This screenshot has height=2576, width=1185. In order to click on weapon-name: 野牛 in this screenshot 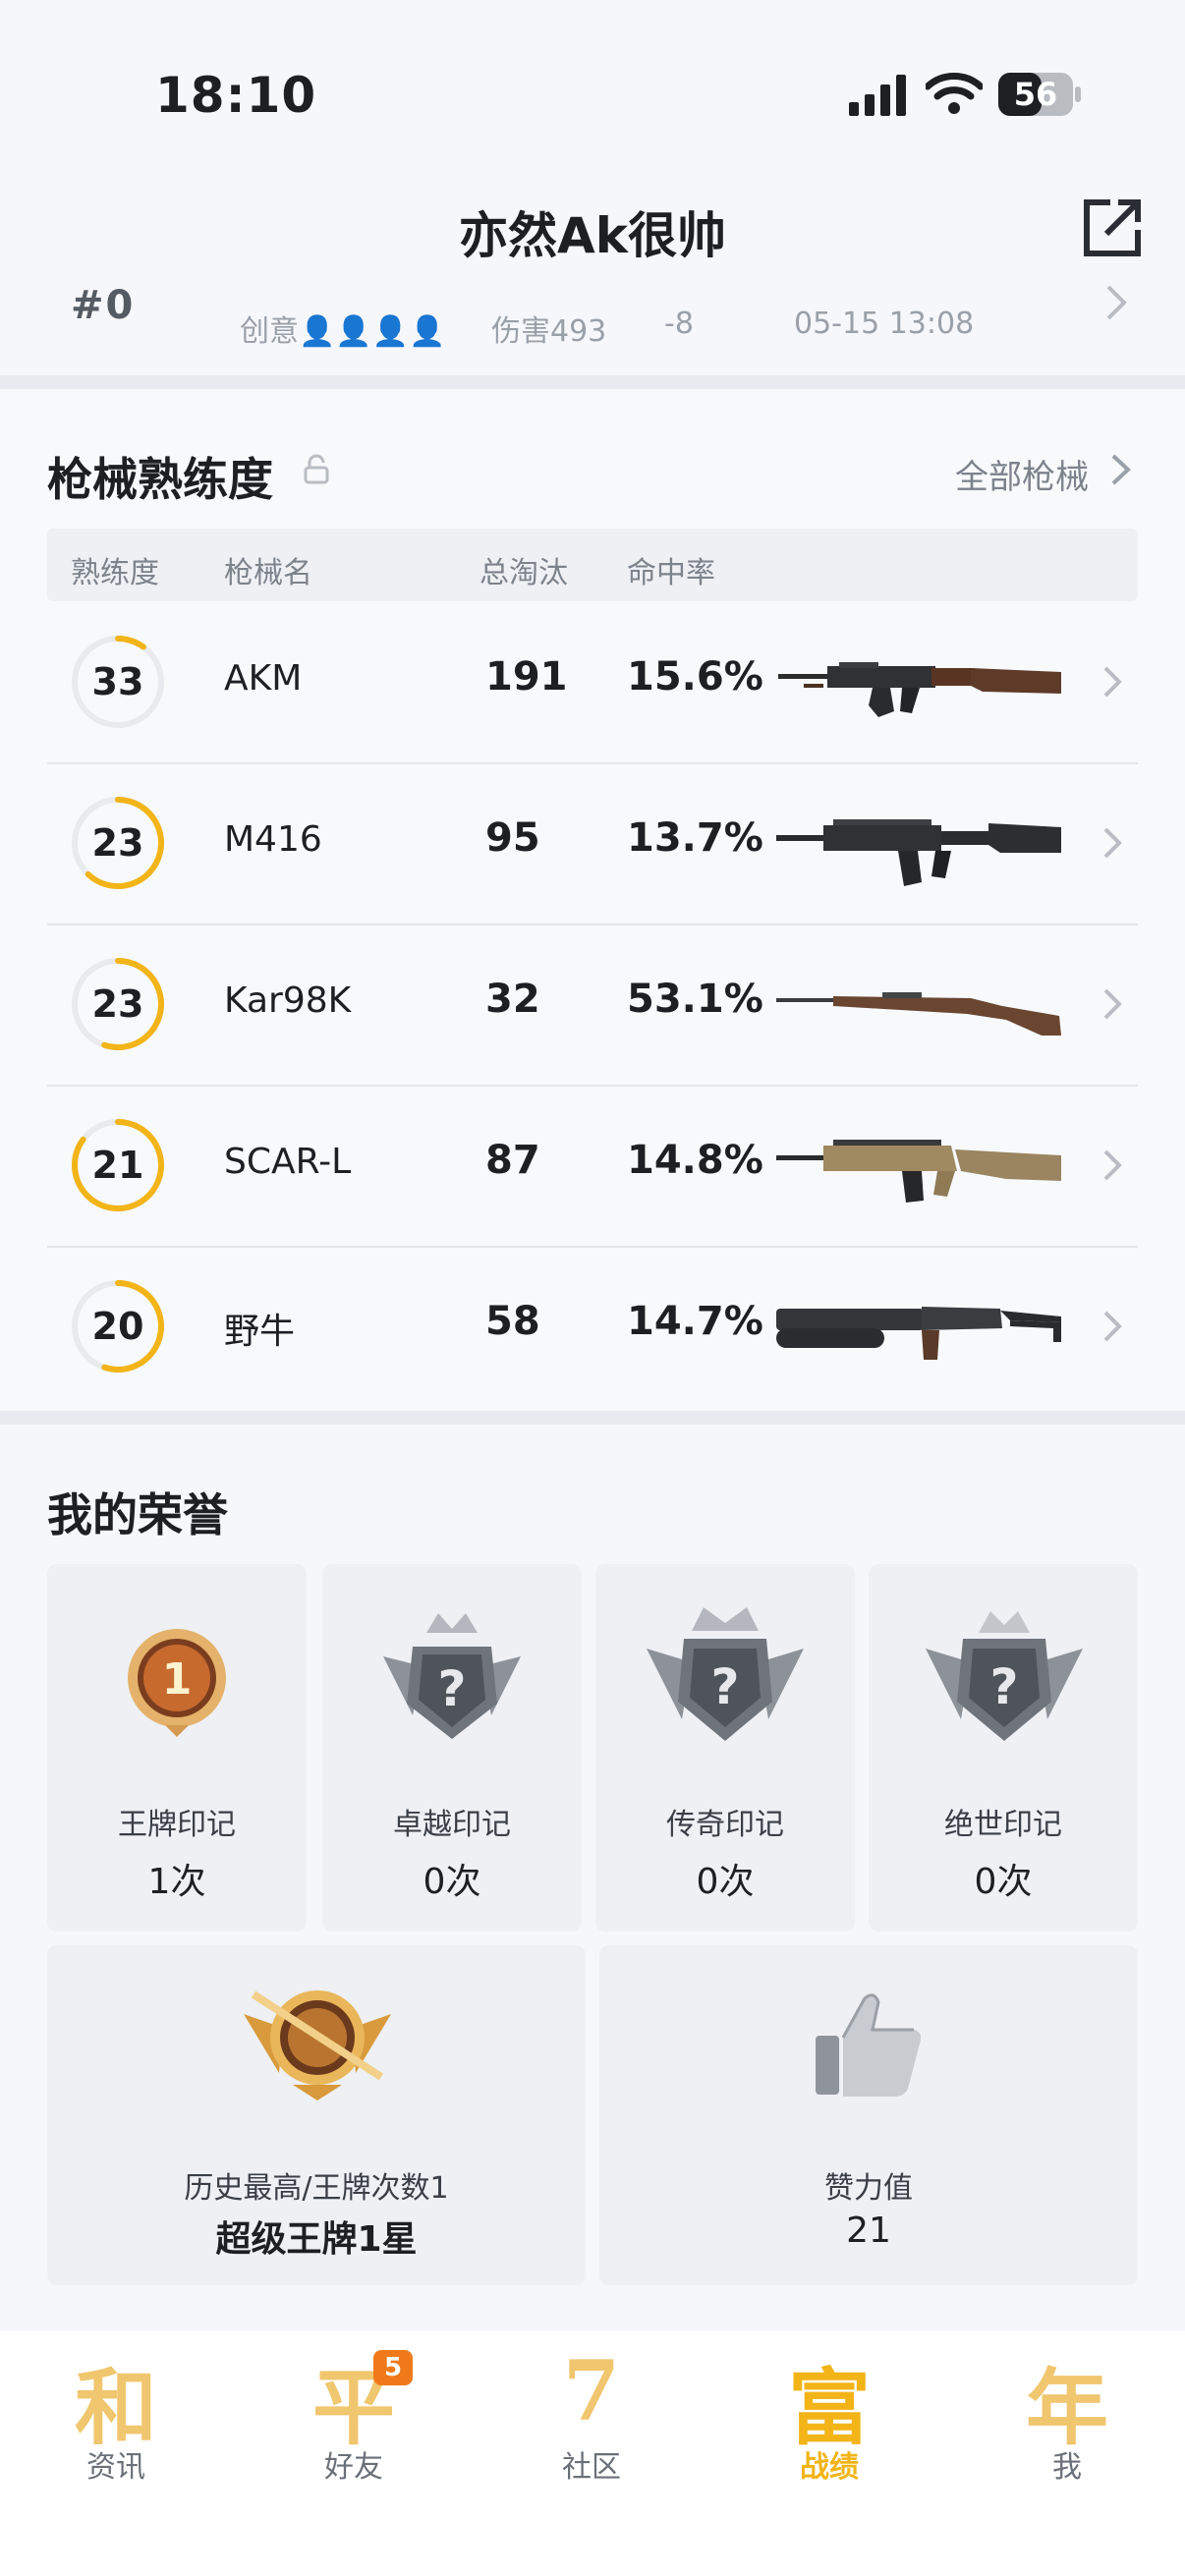, I will do `click(260, 1332)`.